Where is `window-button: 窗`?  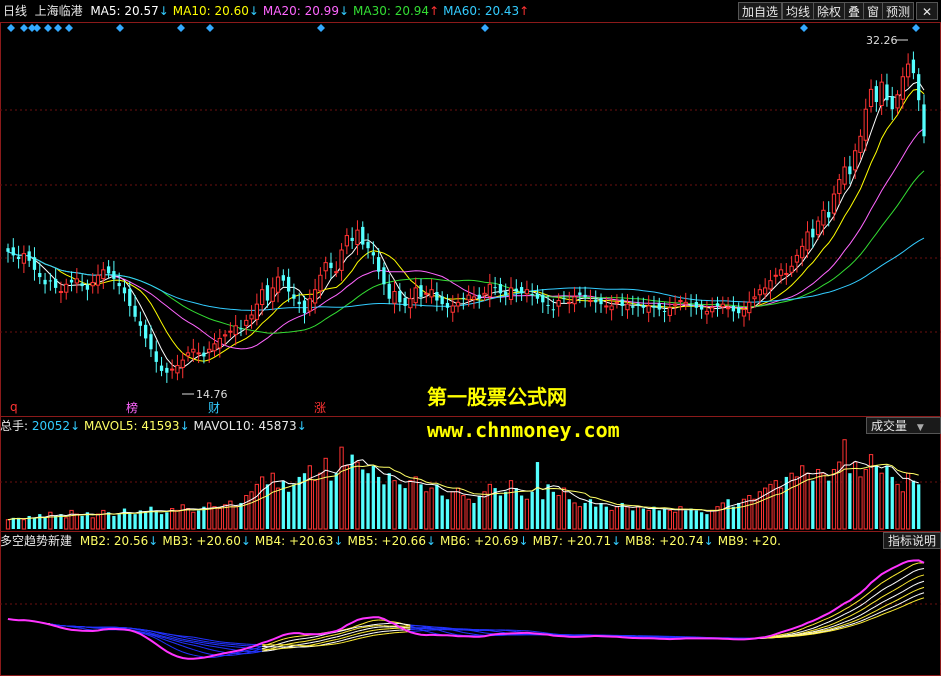
window-button: 窗 is located at coordinates (873, 11).